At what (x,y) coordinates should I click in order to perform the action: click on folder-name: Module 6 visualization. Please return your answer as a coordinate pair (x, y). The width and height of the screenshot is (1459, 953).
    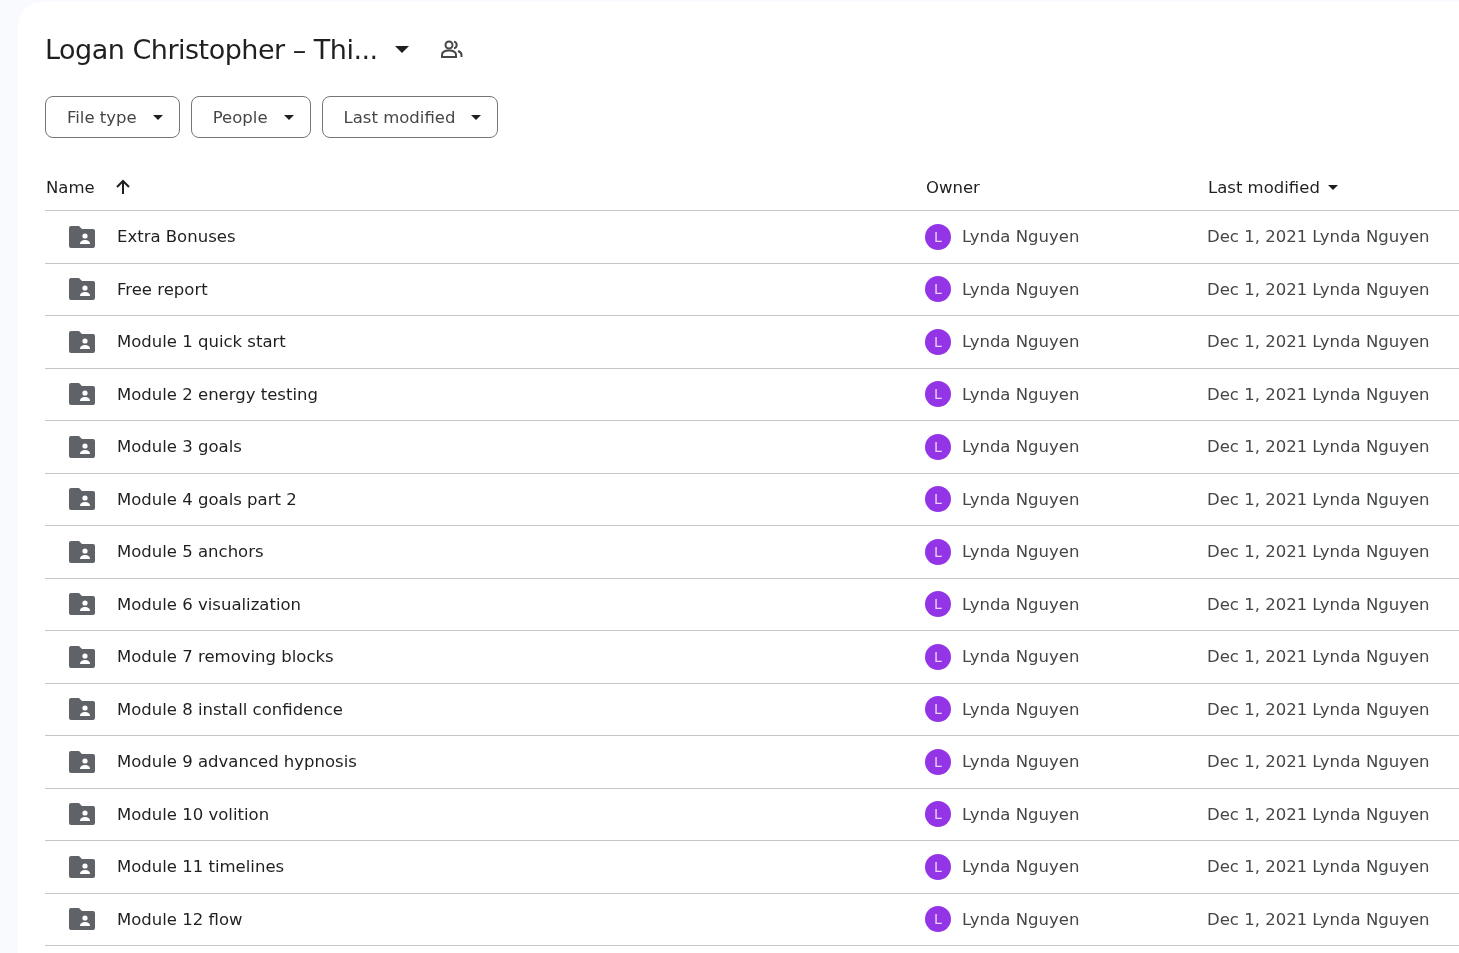
    Looking at the image, I should click on (209, 604).